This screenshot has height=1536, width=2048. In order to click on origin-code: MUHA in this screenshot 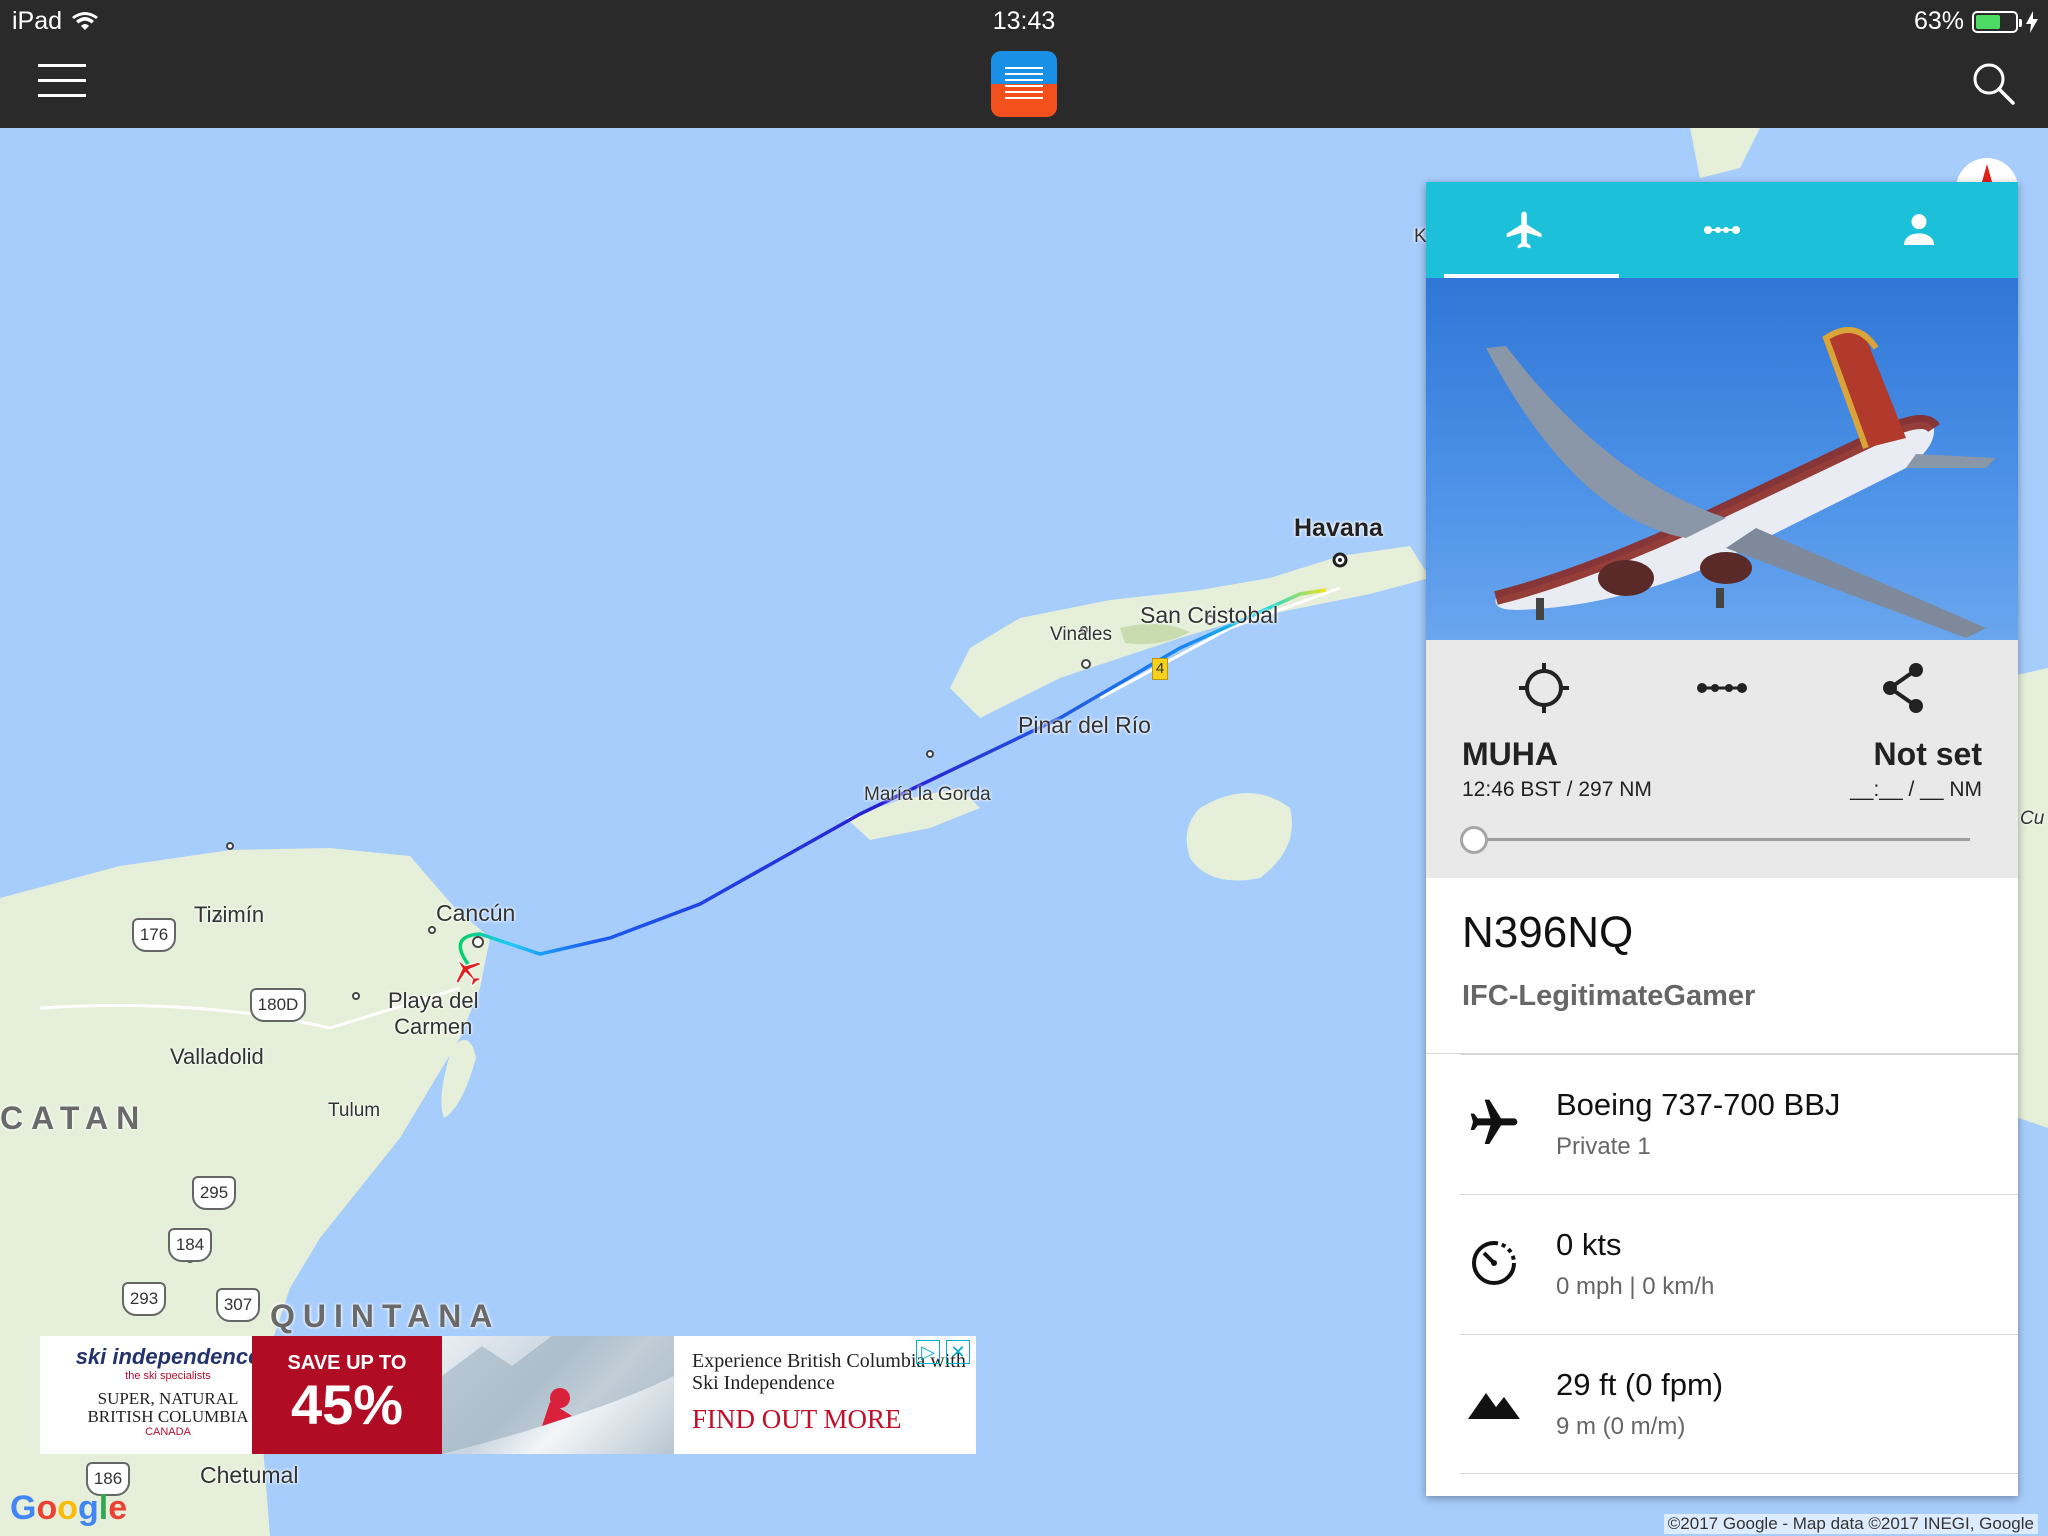, I will do `click(1510, 754)`.